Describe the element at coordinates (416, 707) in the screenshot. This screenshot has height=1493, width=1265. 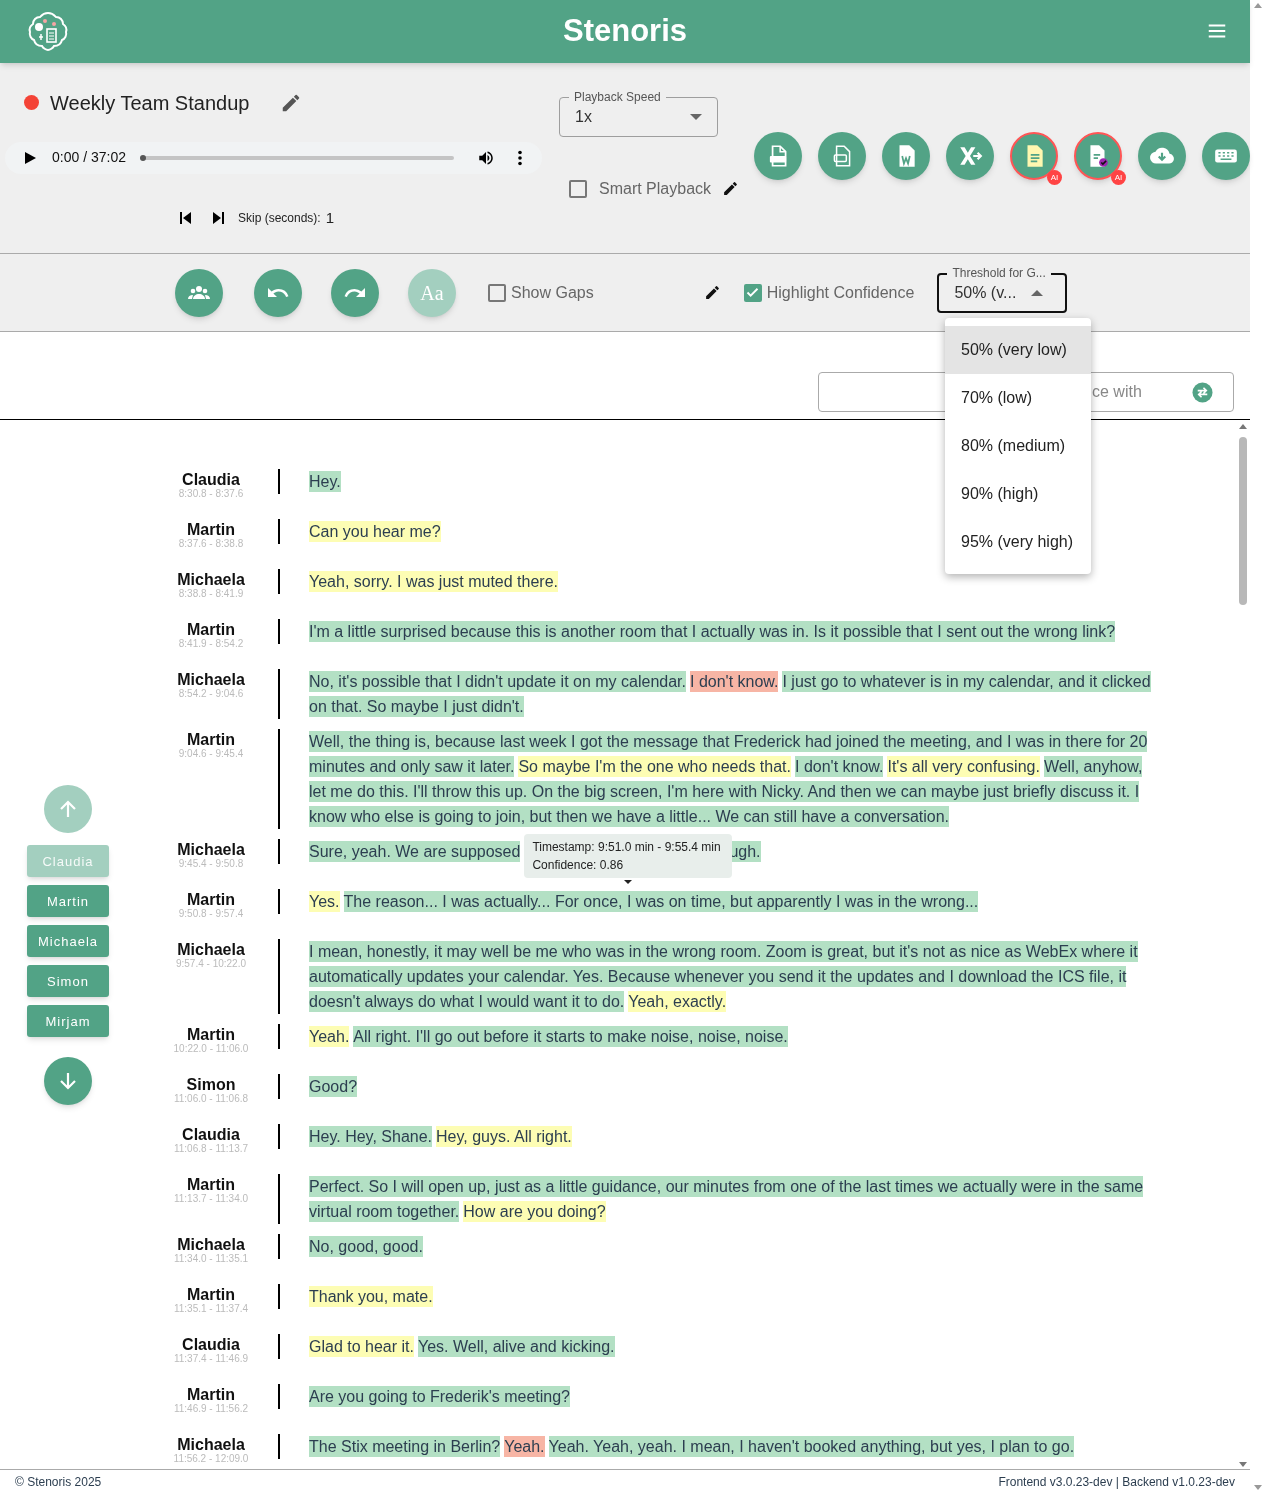
I see `transcript-phrase: on that. So maybe I just didn't.` at that location.